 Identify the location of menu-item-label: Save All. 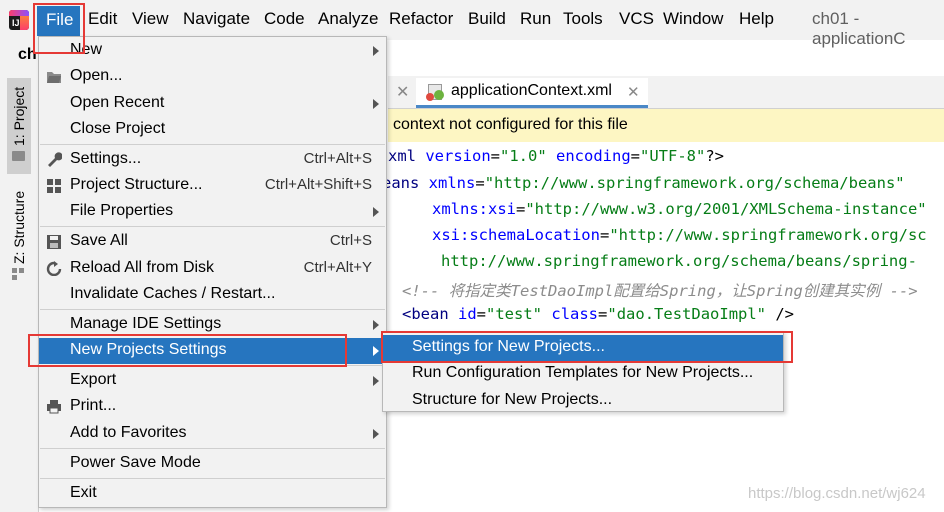
(99, 240).